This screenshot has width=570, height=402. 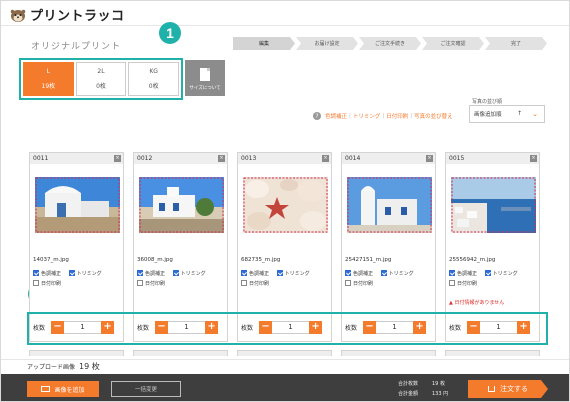 What do you see at coordinates (153, 71) in the screenshot?
I see `size-tab-label: KG` at bounding box center [153, 71].